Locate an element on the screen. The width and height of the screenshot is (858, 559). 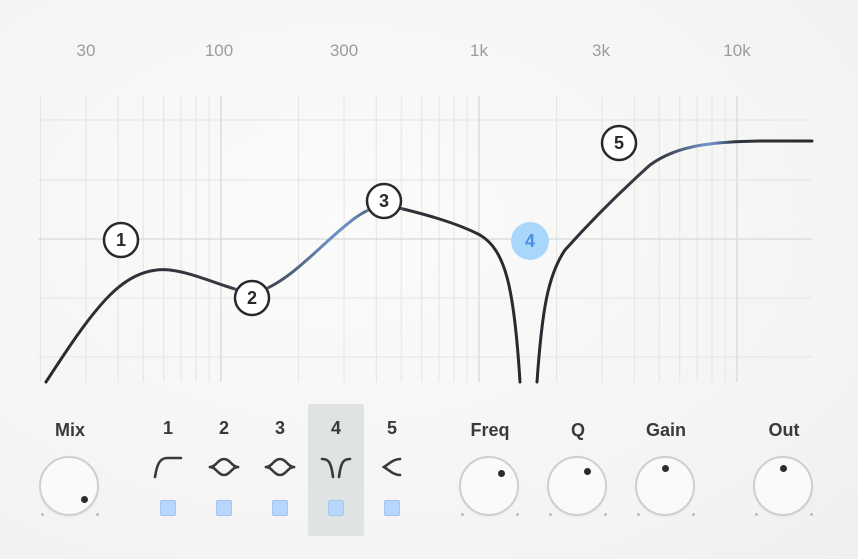
band-node-2-label: 2 is located at coordinates (252, 298).